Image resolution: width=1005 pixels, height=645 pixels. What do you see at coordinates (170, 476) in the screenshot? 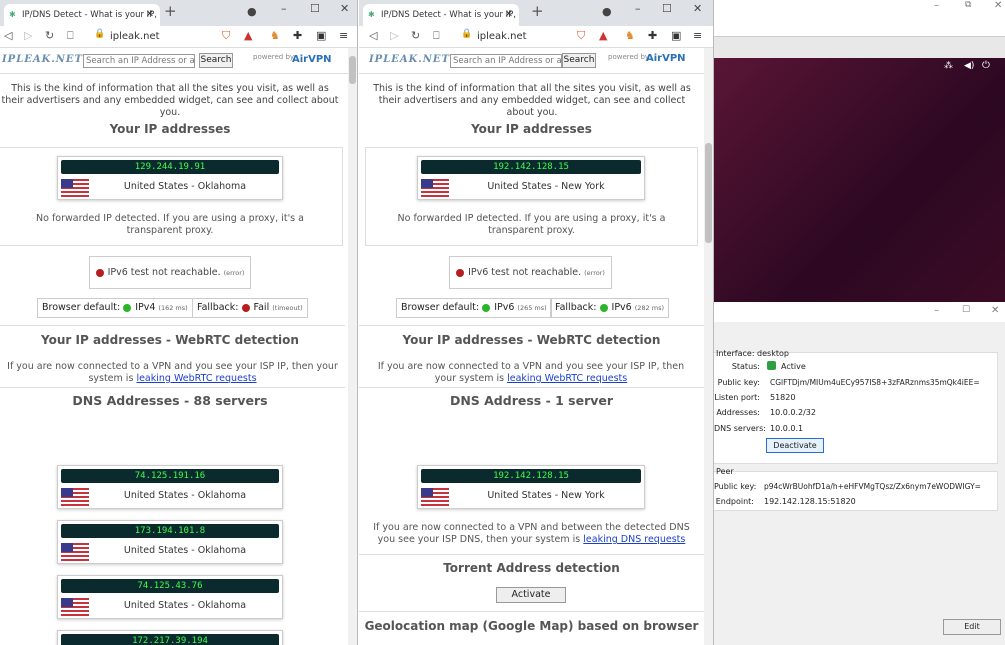
I see `dns-ip: 74.125.191.16` at bounding box center [170, 476].